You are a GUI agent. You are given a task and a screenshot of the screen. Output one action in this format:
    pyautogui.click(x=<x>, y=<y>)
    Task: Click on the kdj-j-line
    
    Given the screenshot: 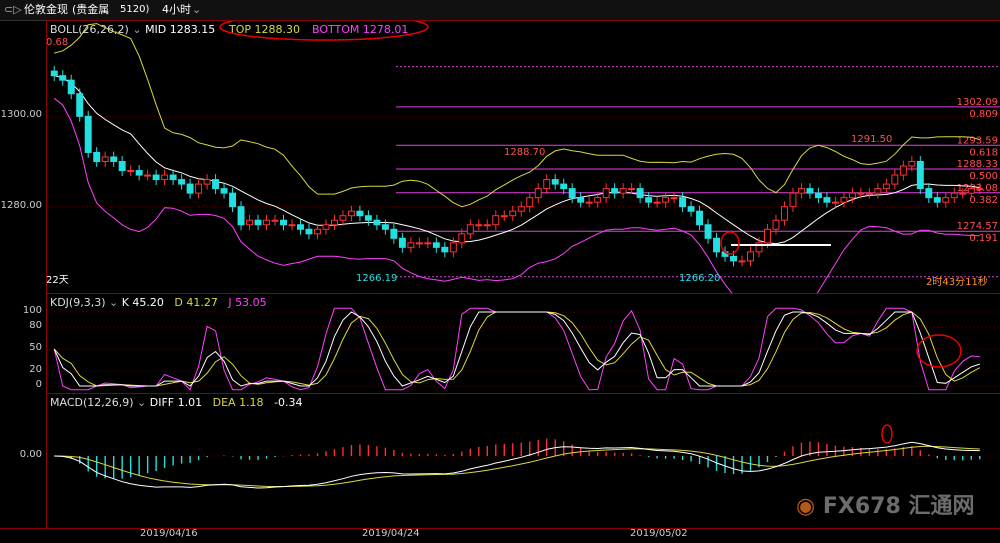 What is the action you would take?
    pyautogui.click(x=516, y=349)
    